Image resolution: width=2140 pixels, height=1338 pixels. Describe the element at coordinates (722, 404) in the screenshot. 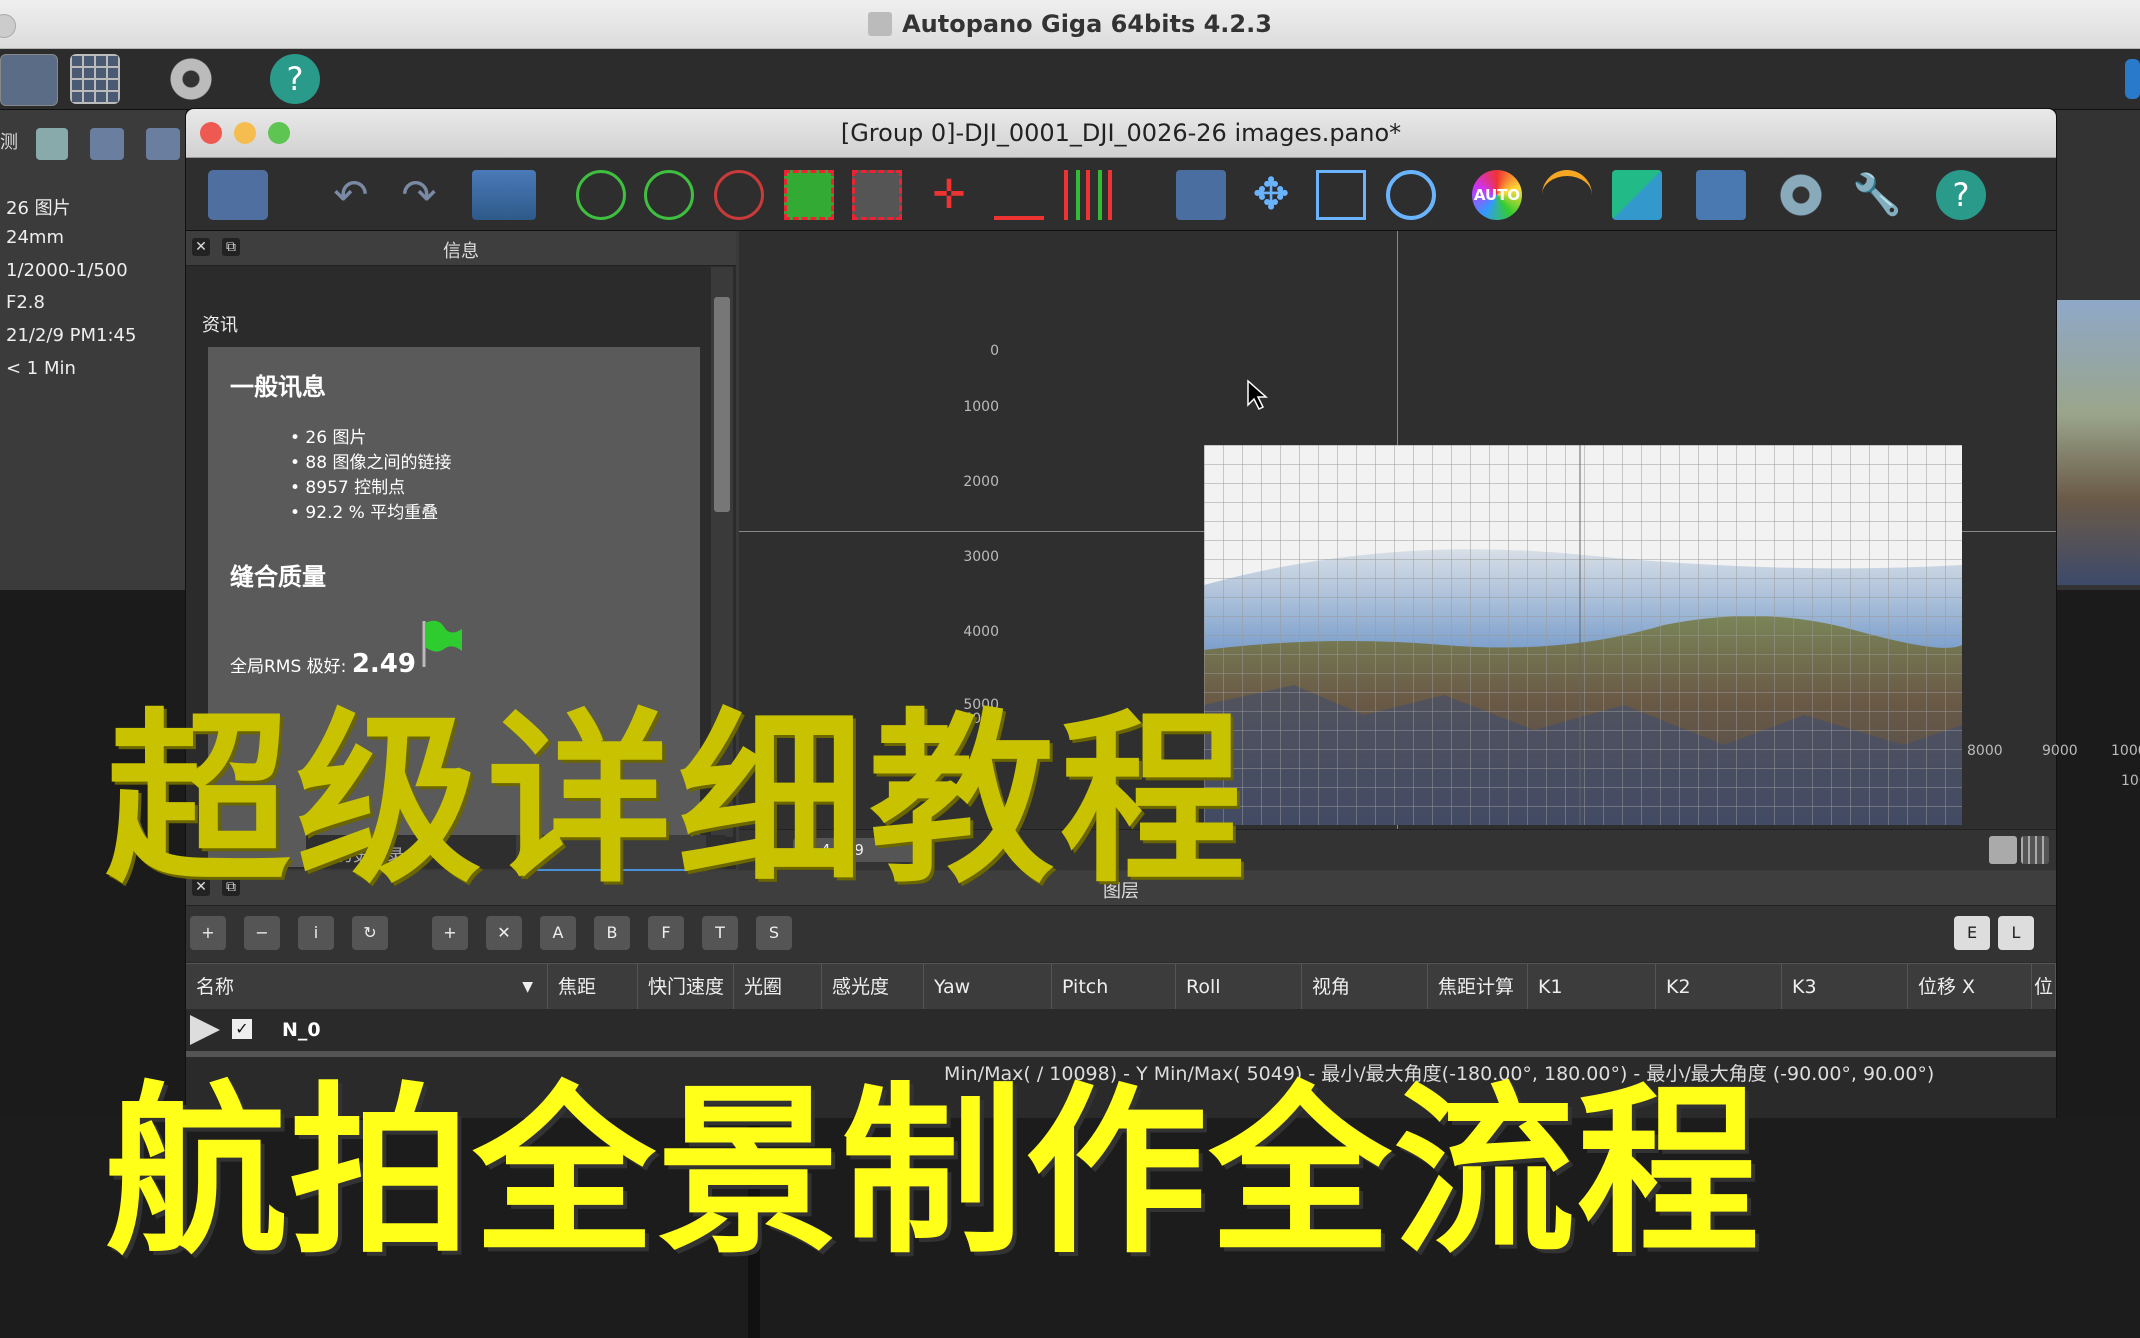

I see `scroll-thumb` at that location.